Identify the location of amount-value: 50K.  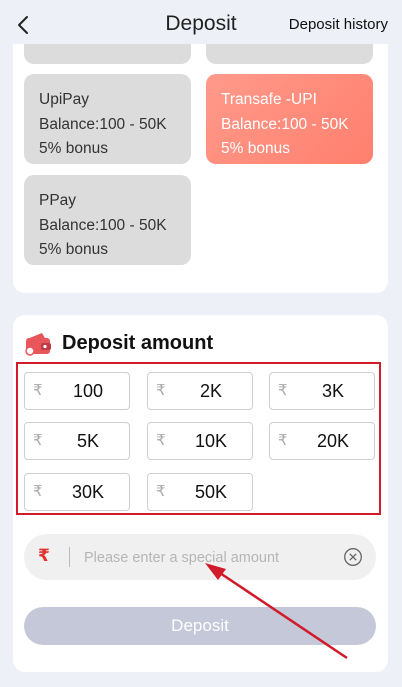
(211, 492).